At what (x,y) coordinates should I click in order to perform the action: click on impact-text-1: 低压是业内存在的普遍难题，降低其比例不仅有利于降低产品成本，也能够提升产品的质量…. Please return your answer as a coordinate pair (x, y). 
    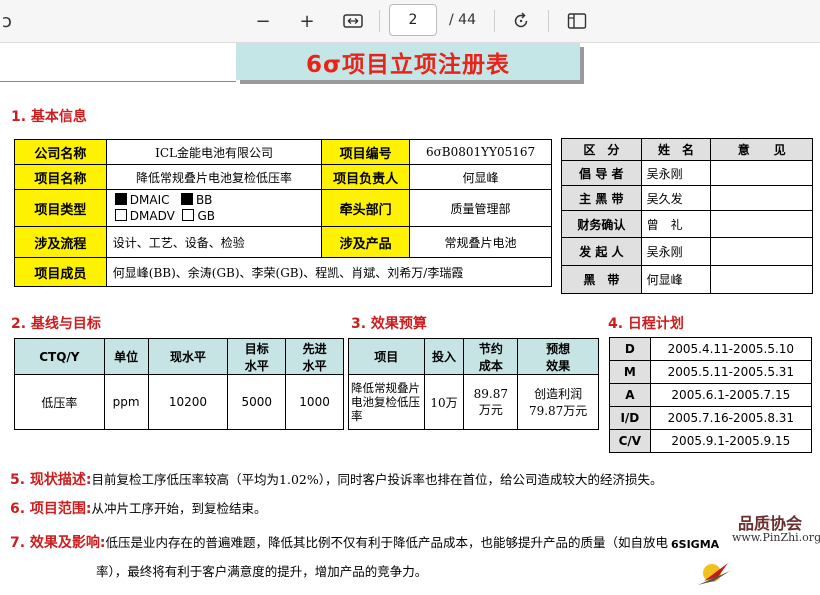
    Looking at the image, I should click on (387, 542).